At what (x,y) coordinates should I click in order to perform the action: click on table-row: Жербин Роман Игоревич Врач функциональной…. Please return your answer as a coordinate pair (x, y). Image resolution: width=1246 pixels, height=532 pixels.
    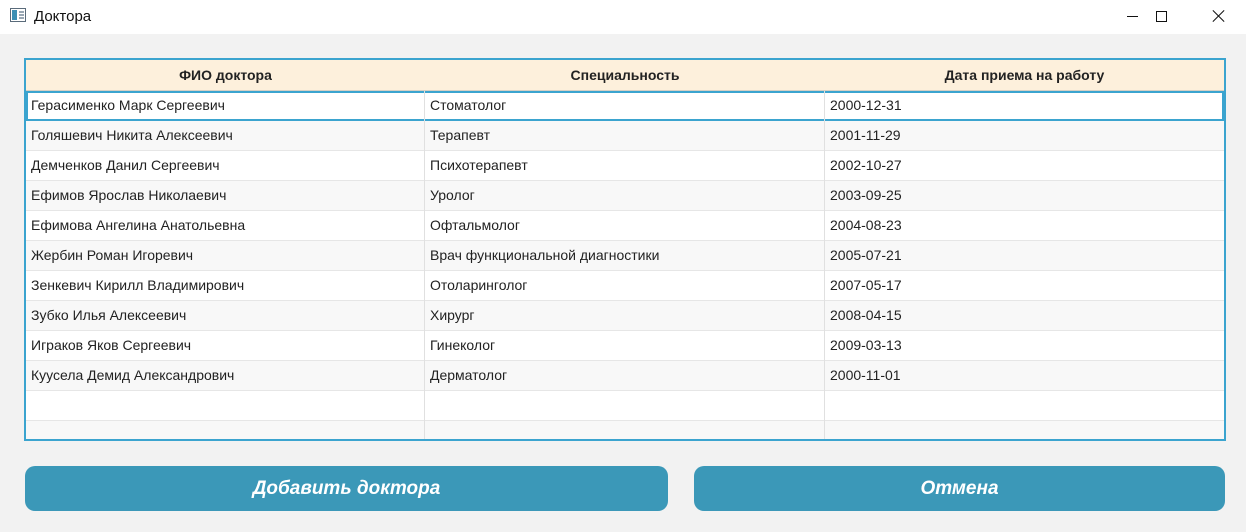
    Looking at the image, I should click on (625, 256).